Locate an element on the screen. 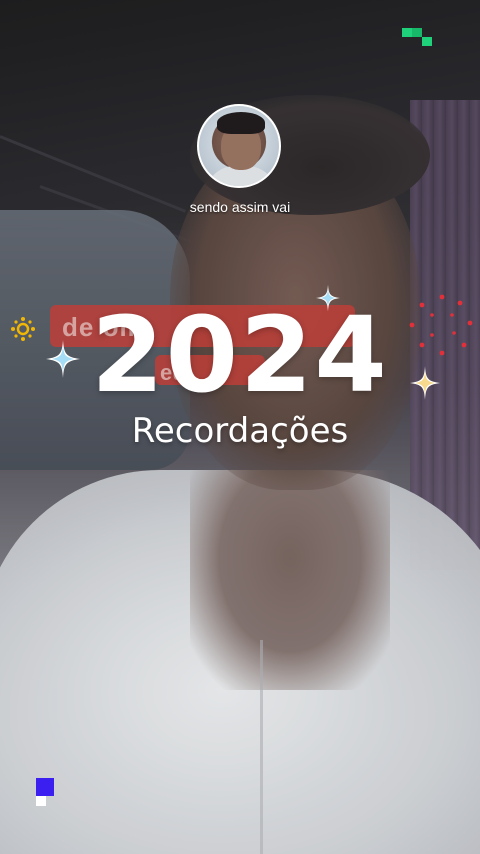 The image size is (480, 854). sun-sparkle-icon is located at coordinates (23, 329).